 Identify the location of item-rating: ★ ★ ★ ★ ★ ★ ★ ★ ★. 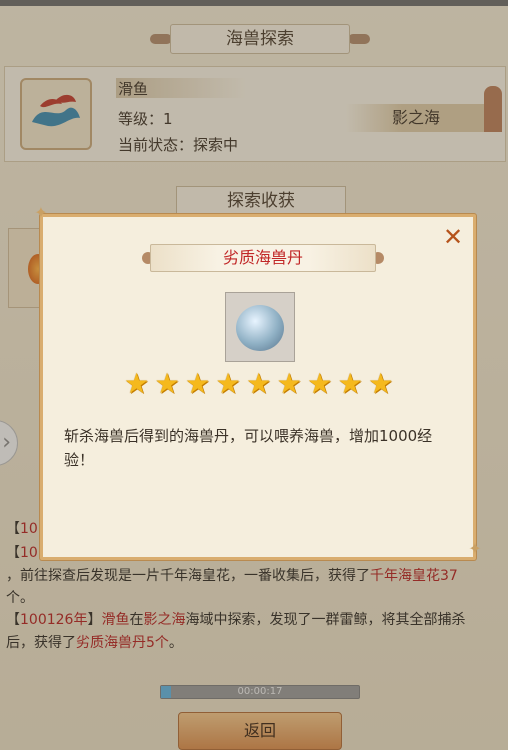
(260, 385).